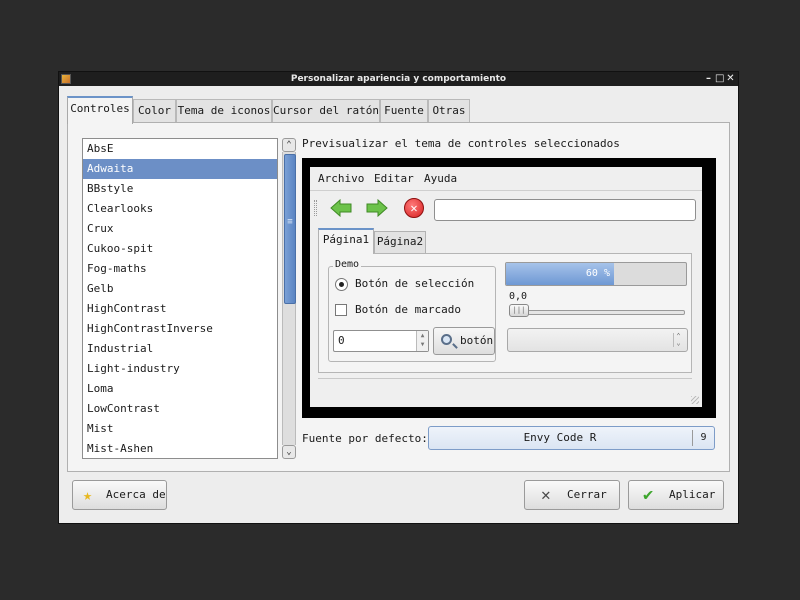 The height and width of the screenshot is (600, 800). I want to click on scrollbar-trough: ≡, so click(289, 298).